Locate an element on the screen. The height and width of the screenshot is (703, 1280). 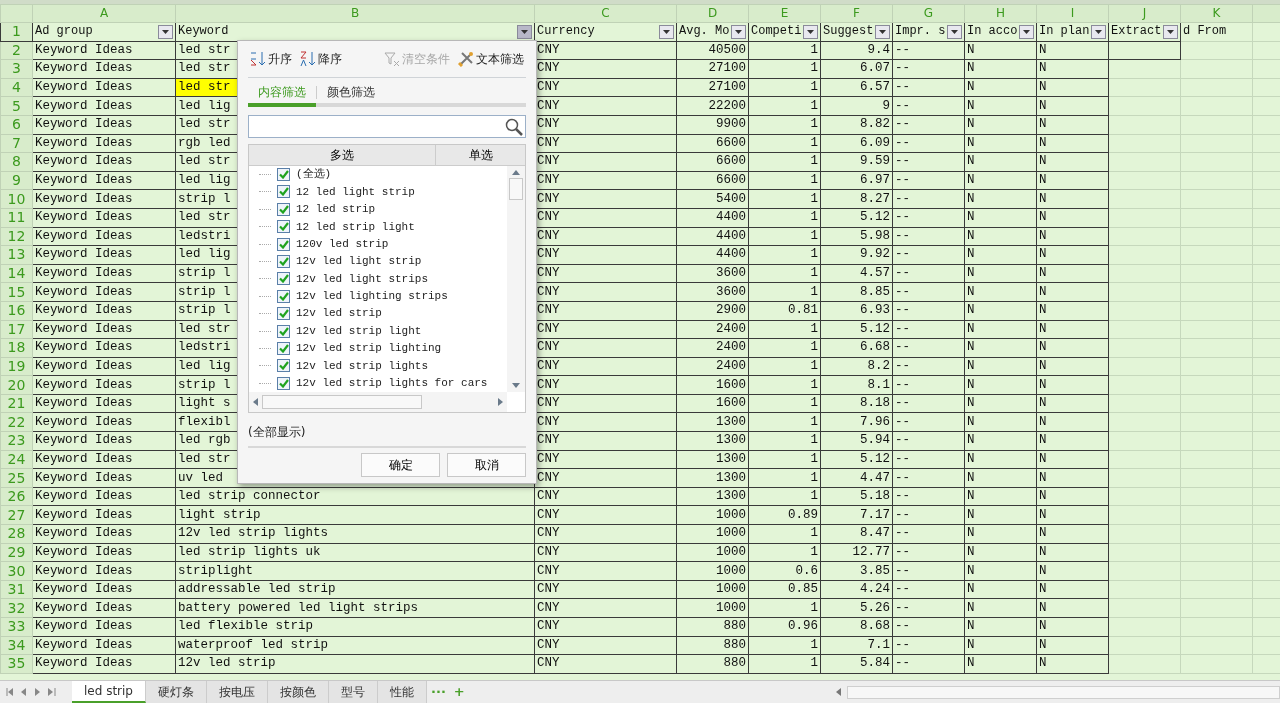
column-letter: K is located at coordinates (1216, 13).